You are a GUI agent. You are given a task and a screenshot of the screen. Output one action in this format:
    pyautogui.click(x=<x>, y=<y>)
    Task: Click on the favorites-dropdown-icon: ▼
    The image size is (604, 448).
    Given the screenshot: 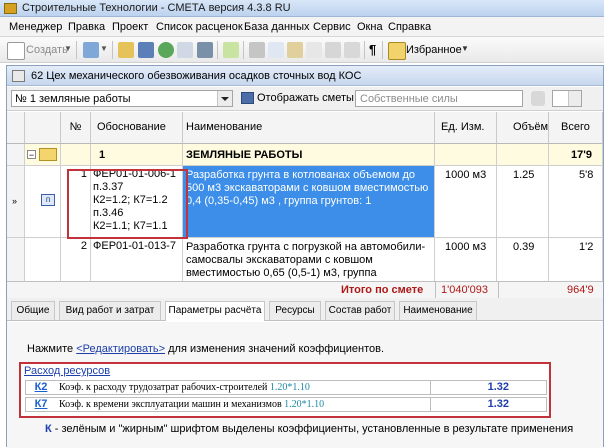 What is the action you would take?
    pyautogui.click(x=465, y=48)
    